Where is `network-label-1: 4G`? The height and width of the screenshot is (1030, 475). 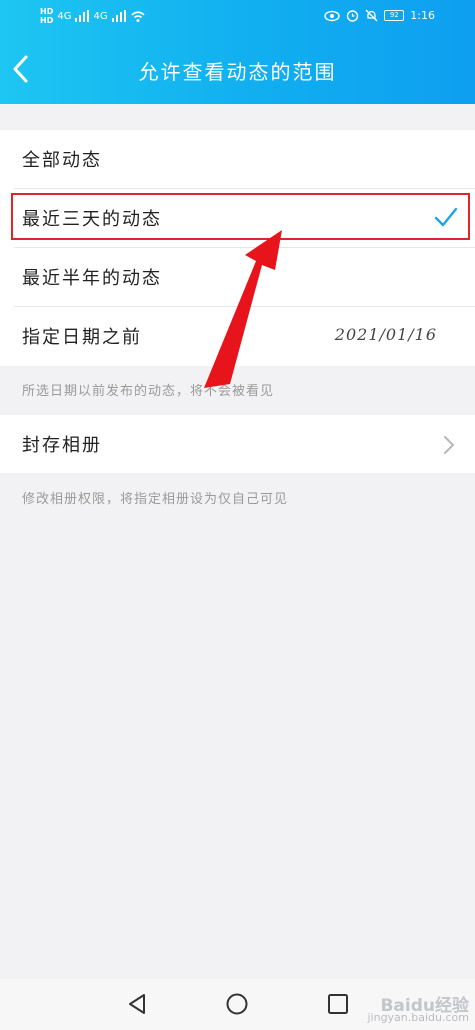
network-label-1: 4G is located at coordinates (64, 16).